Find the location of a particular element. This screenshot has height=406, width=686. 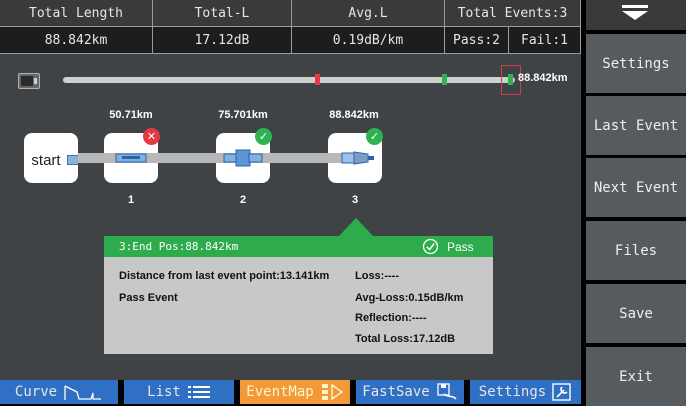

event-1-index: 1 is located at coordinates (131, 200).